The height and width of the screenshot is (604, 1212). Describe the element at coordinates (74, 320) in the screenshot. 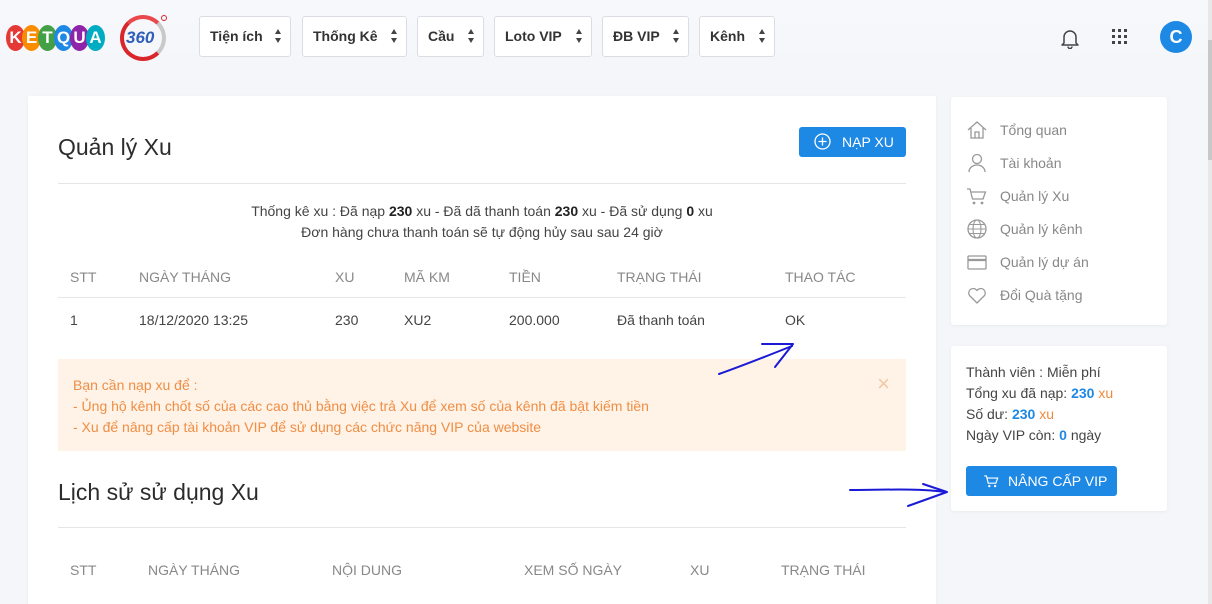

I see `cell-stt: 1` at that location.